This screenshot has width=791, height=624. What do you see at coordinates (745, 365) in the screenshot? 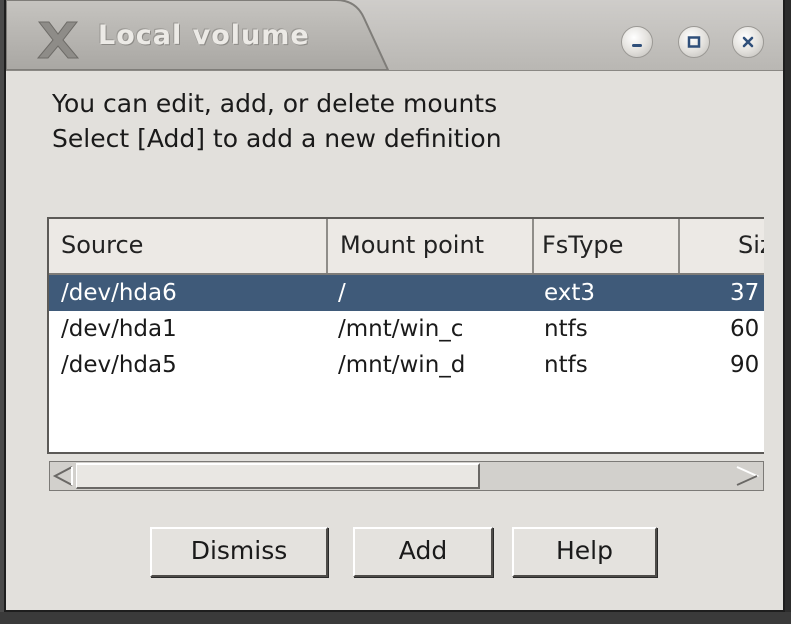
I see `cell-size: 90` at bounding box center [745, 365].